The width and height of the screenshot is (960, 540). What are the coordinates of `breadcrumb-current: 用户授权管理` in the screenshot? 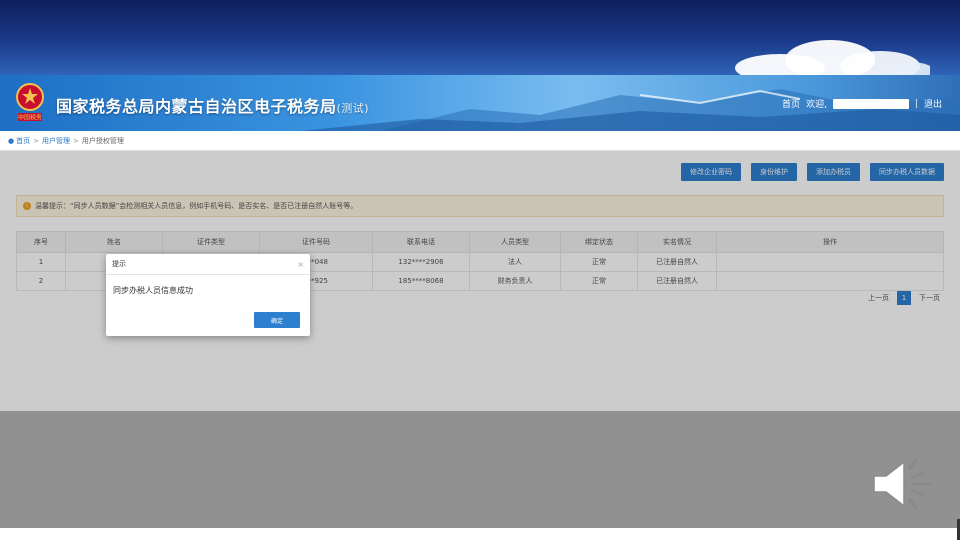 It's located at (102, 140).